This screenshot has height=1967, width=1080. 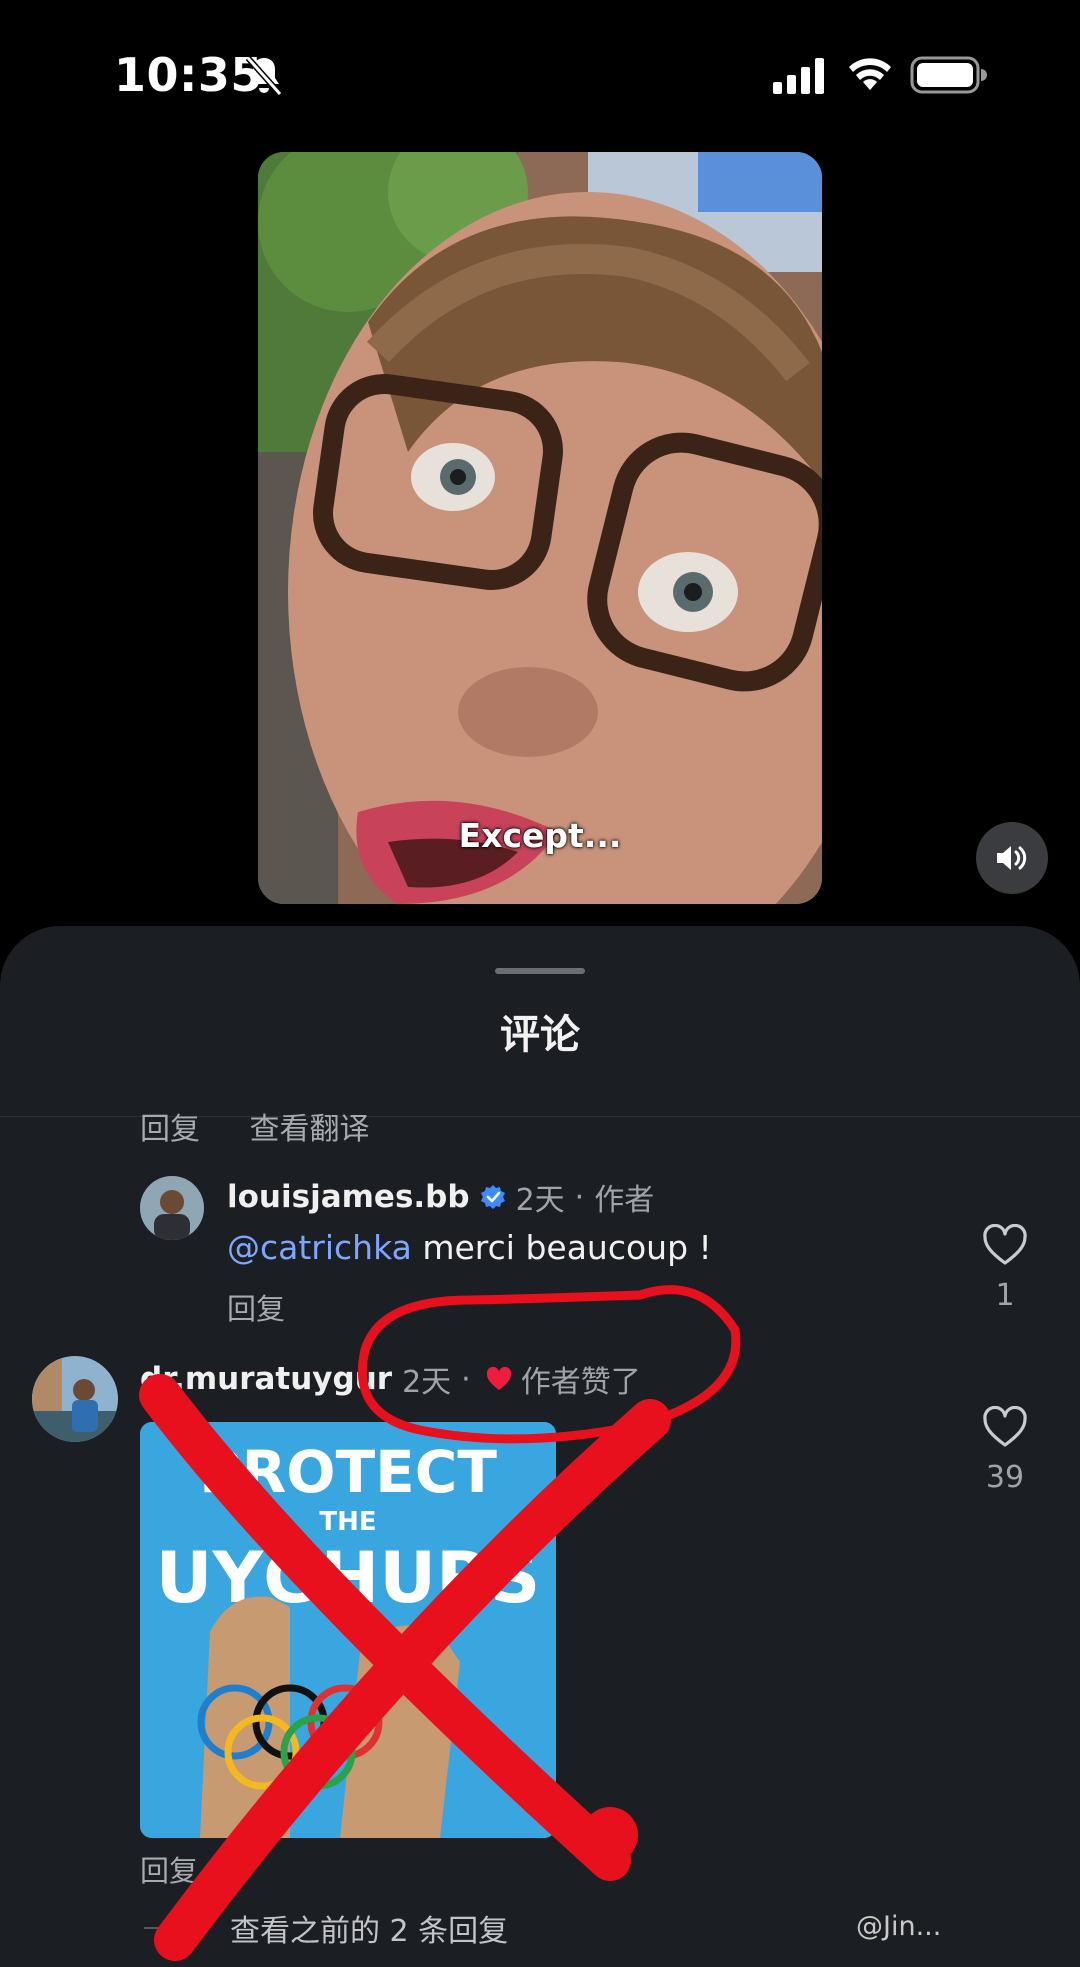 What do you see at coordinates (1005, 1295) in the screenshot?
I see `like-count: 1` at bounding box center [1005, 1295].